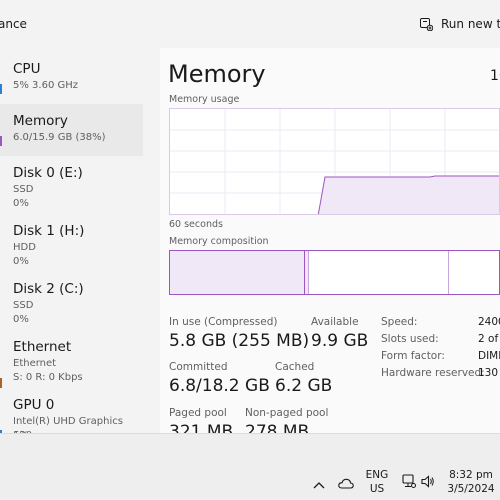 The height and width of the screenshot is (500, 500). I want to click on paged-pool-label: Paged pool, so click(198, 413).